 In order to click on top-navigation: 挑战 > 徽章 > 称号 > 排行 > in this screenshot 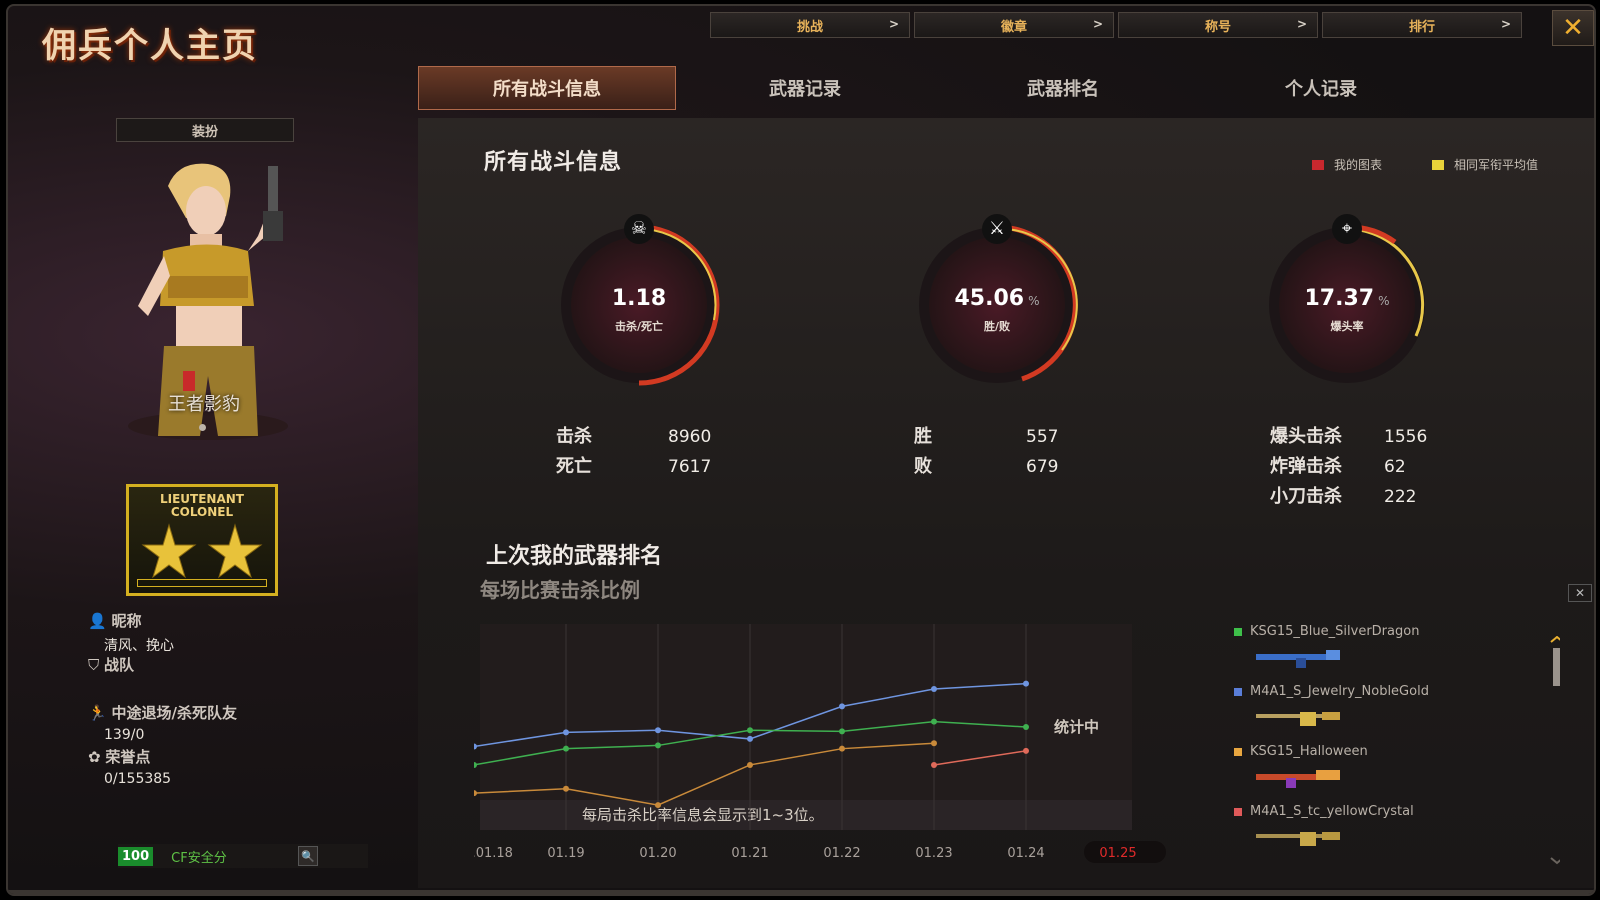, I will do `click(1116, 25)`.